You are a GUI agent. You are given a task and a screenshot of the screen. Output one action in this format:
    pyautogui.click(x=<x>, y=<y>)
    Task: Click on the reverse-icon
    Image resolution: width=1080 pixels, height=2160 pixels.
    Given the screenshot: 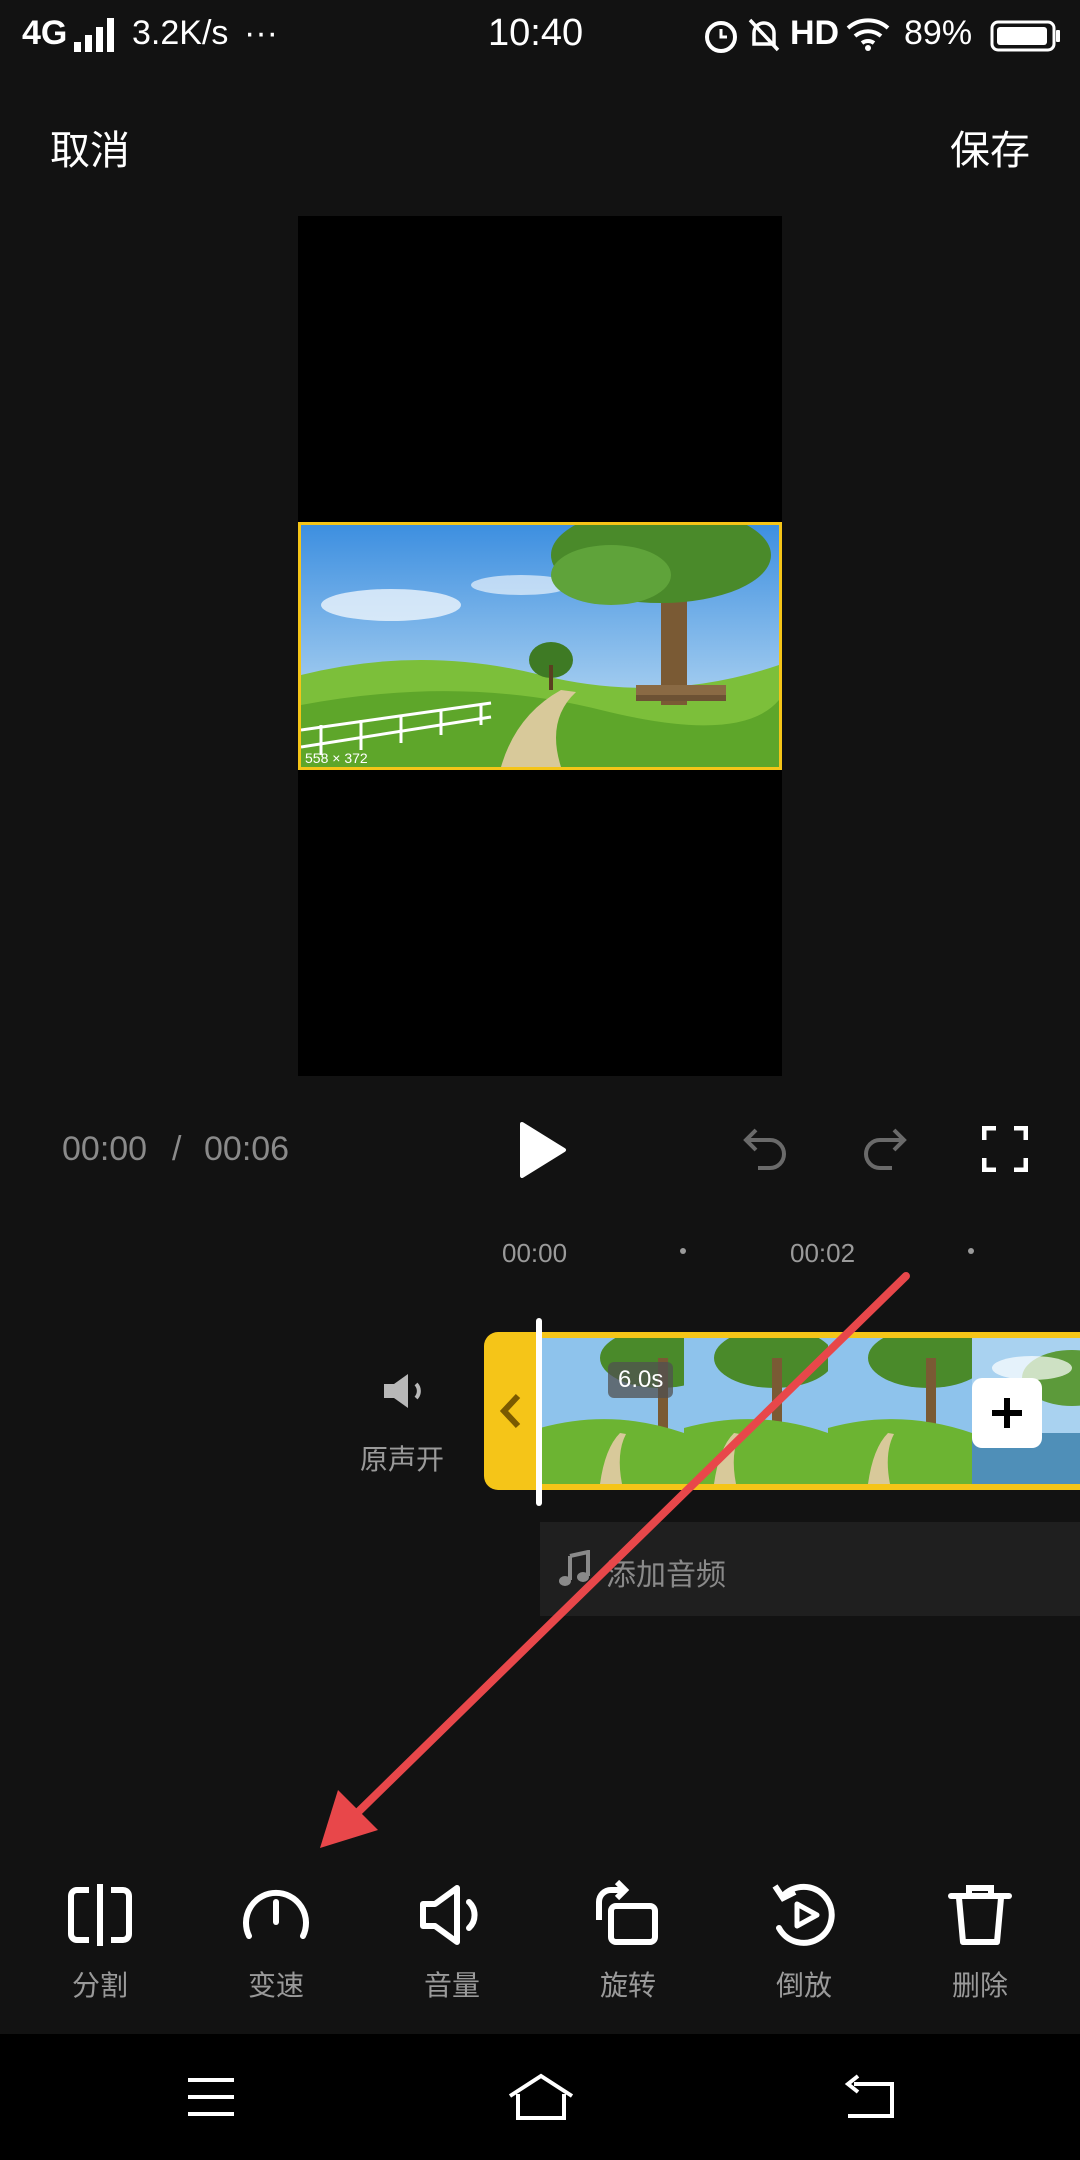 What is the action you would take?
    pyautogui.click(x=803, y=1914)
    